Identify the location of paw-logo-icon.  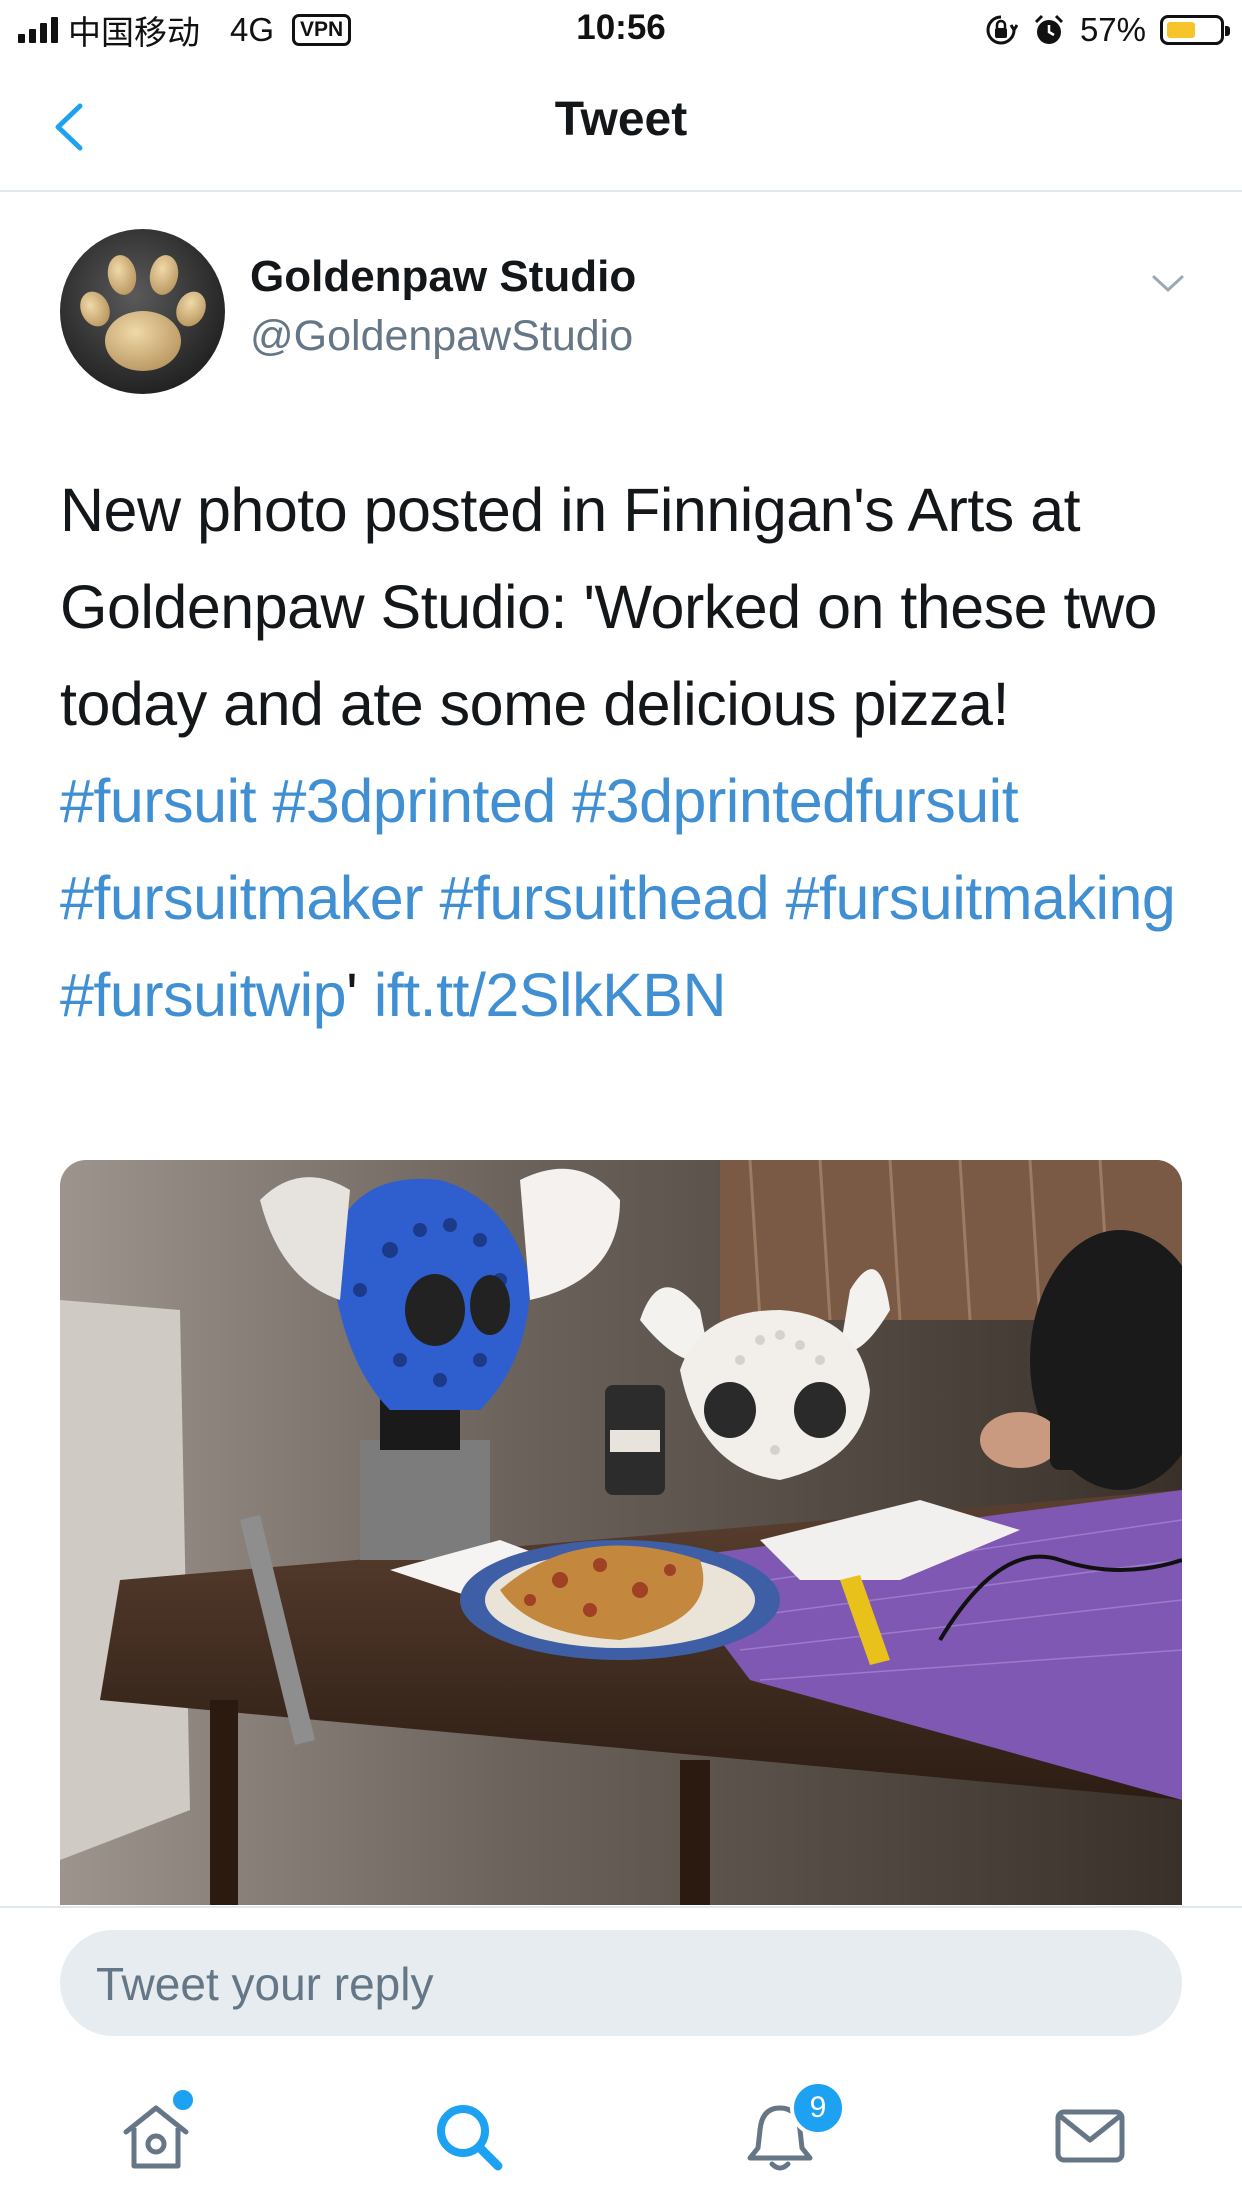
(142, 311).